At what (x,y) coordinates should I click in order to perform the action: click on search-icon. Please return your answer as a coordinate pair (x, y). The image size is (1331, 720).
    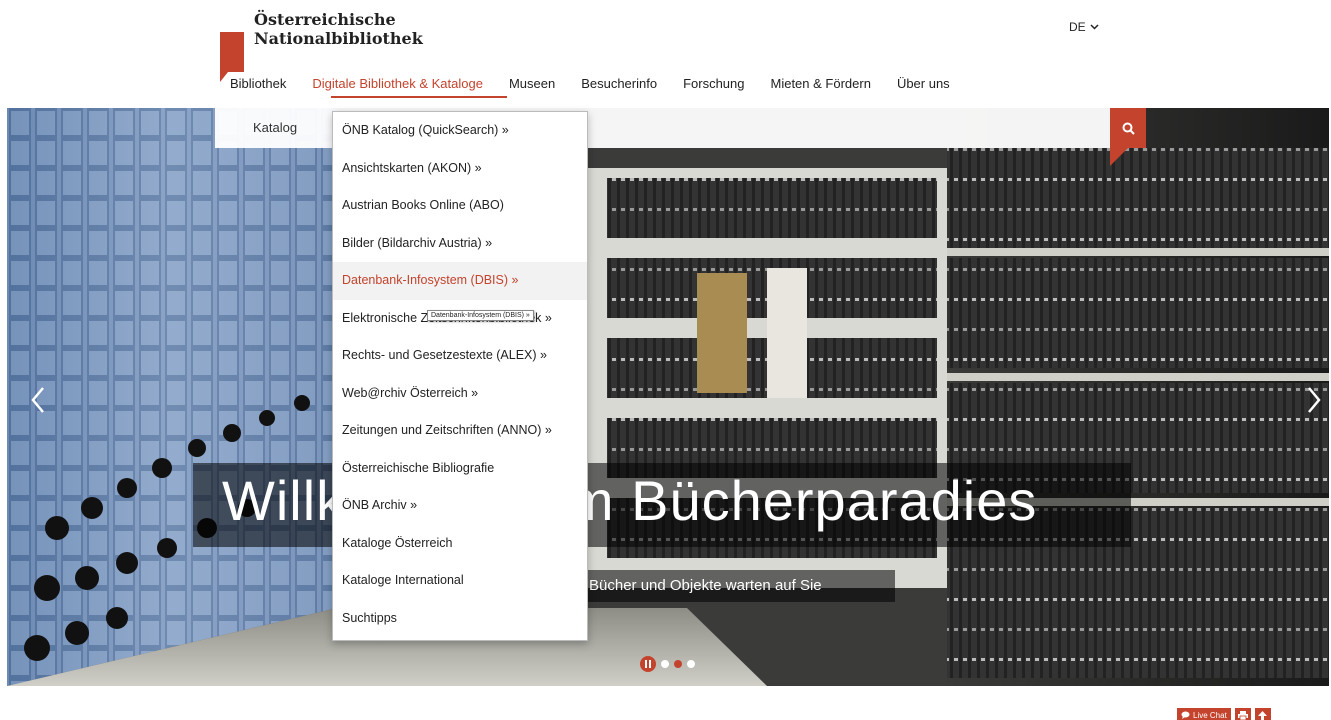
    Looking at the image, I should click on (1128, 128).